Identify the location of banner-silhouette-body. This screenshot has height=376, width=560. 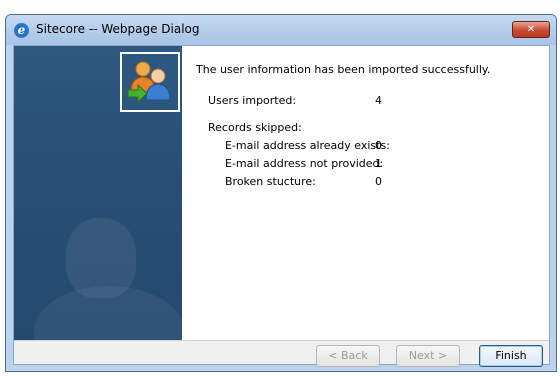
(108, 313).